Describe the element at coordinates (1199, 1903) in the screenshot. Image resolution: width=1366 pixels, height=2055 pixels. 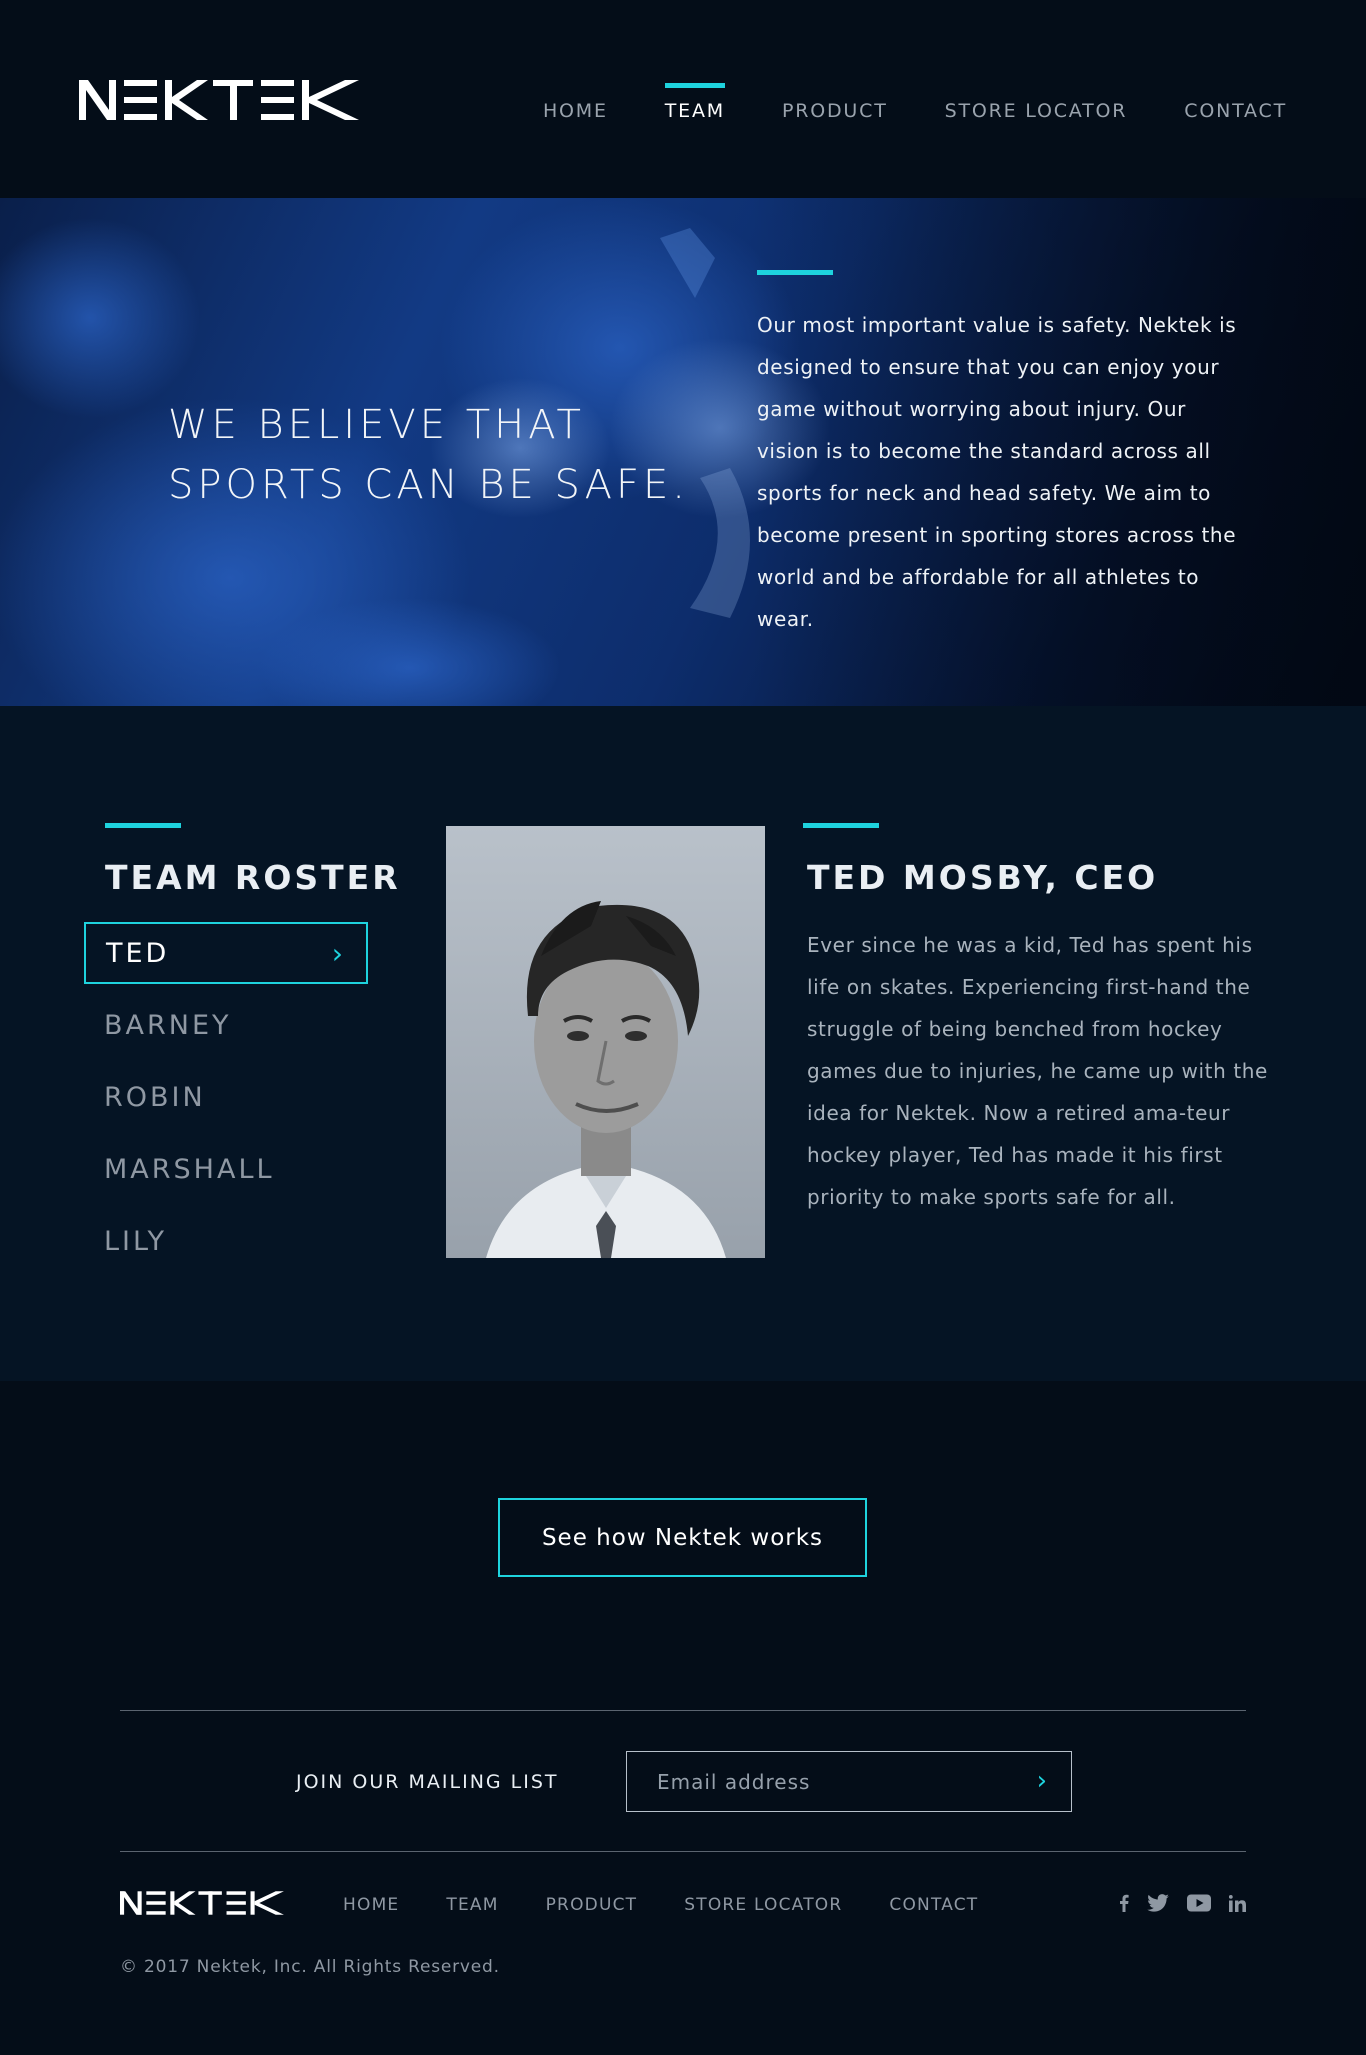
I see `youtube-icon` at that location.